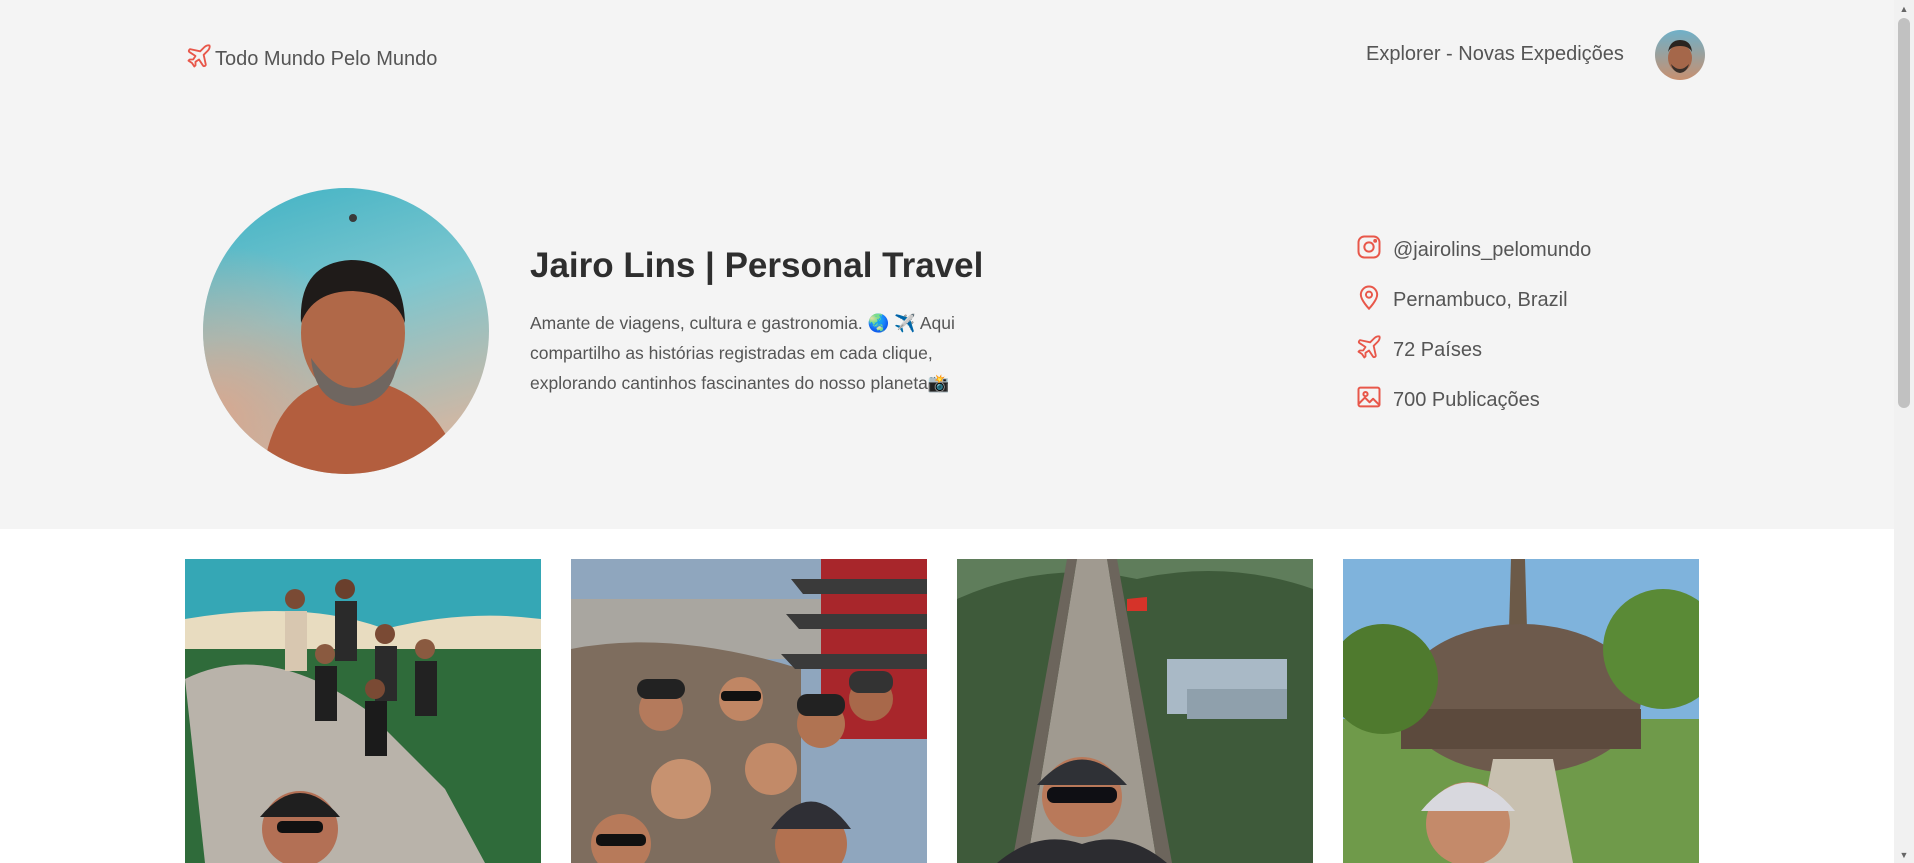 Image resolution: width=1914 pixels, height=863 pixels. What do you see at coordinates (1680, 55) in the screenshot?
I see `avatar` at bounding box center [1680, 55].